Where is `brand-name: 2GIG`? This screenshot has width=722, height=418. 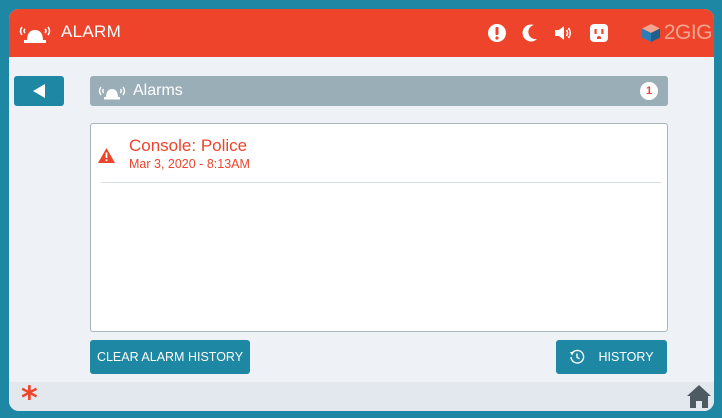
brand-name: 2GIG is located at coordinates (688, 32).